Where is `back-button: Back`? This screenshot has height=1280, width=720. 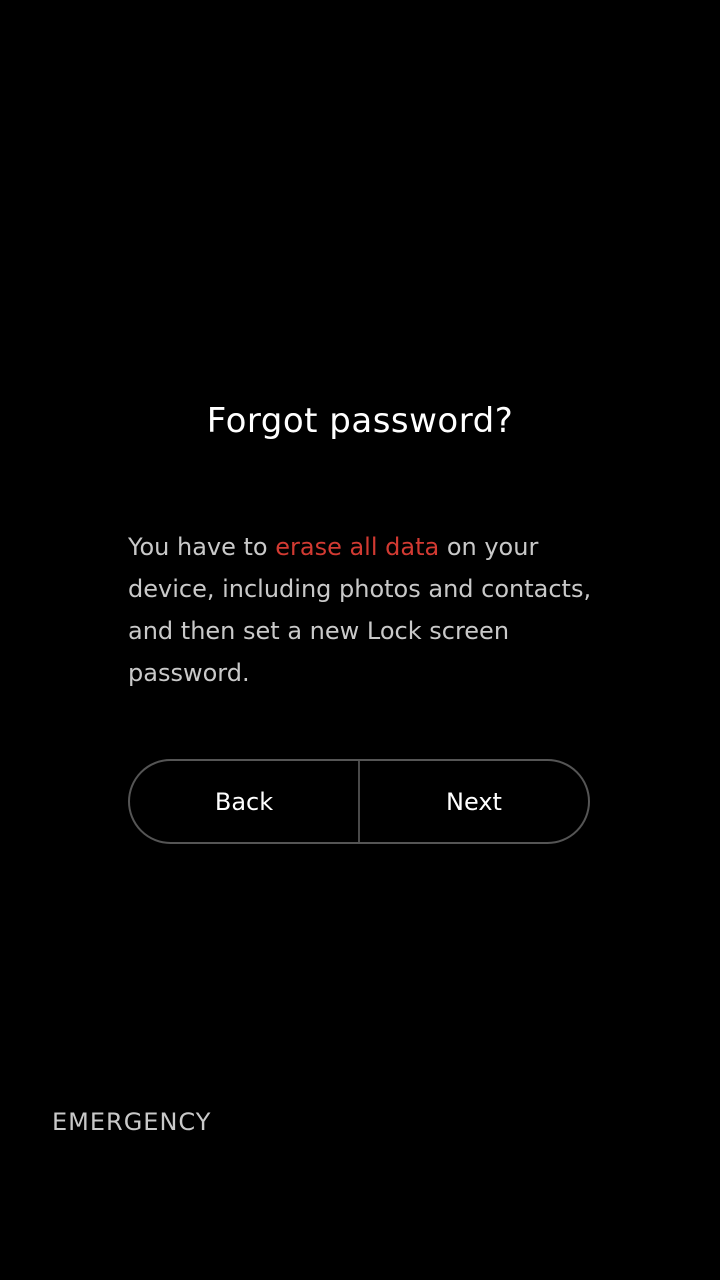
back-button: Back is located at coordinates (244, 801).